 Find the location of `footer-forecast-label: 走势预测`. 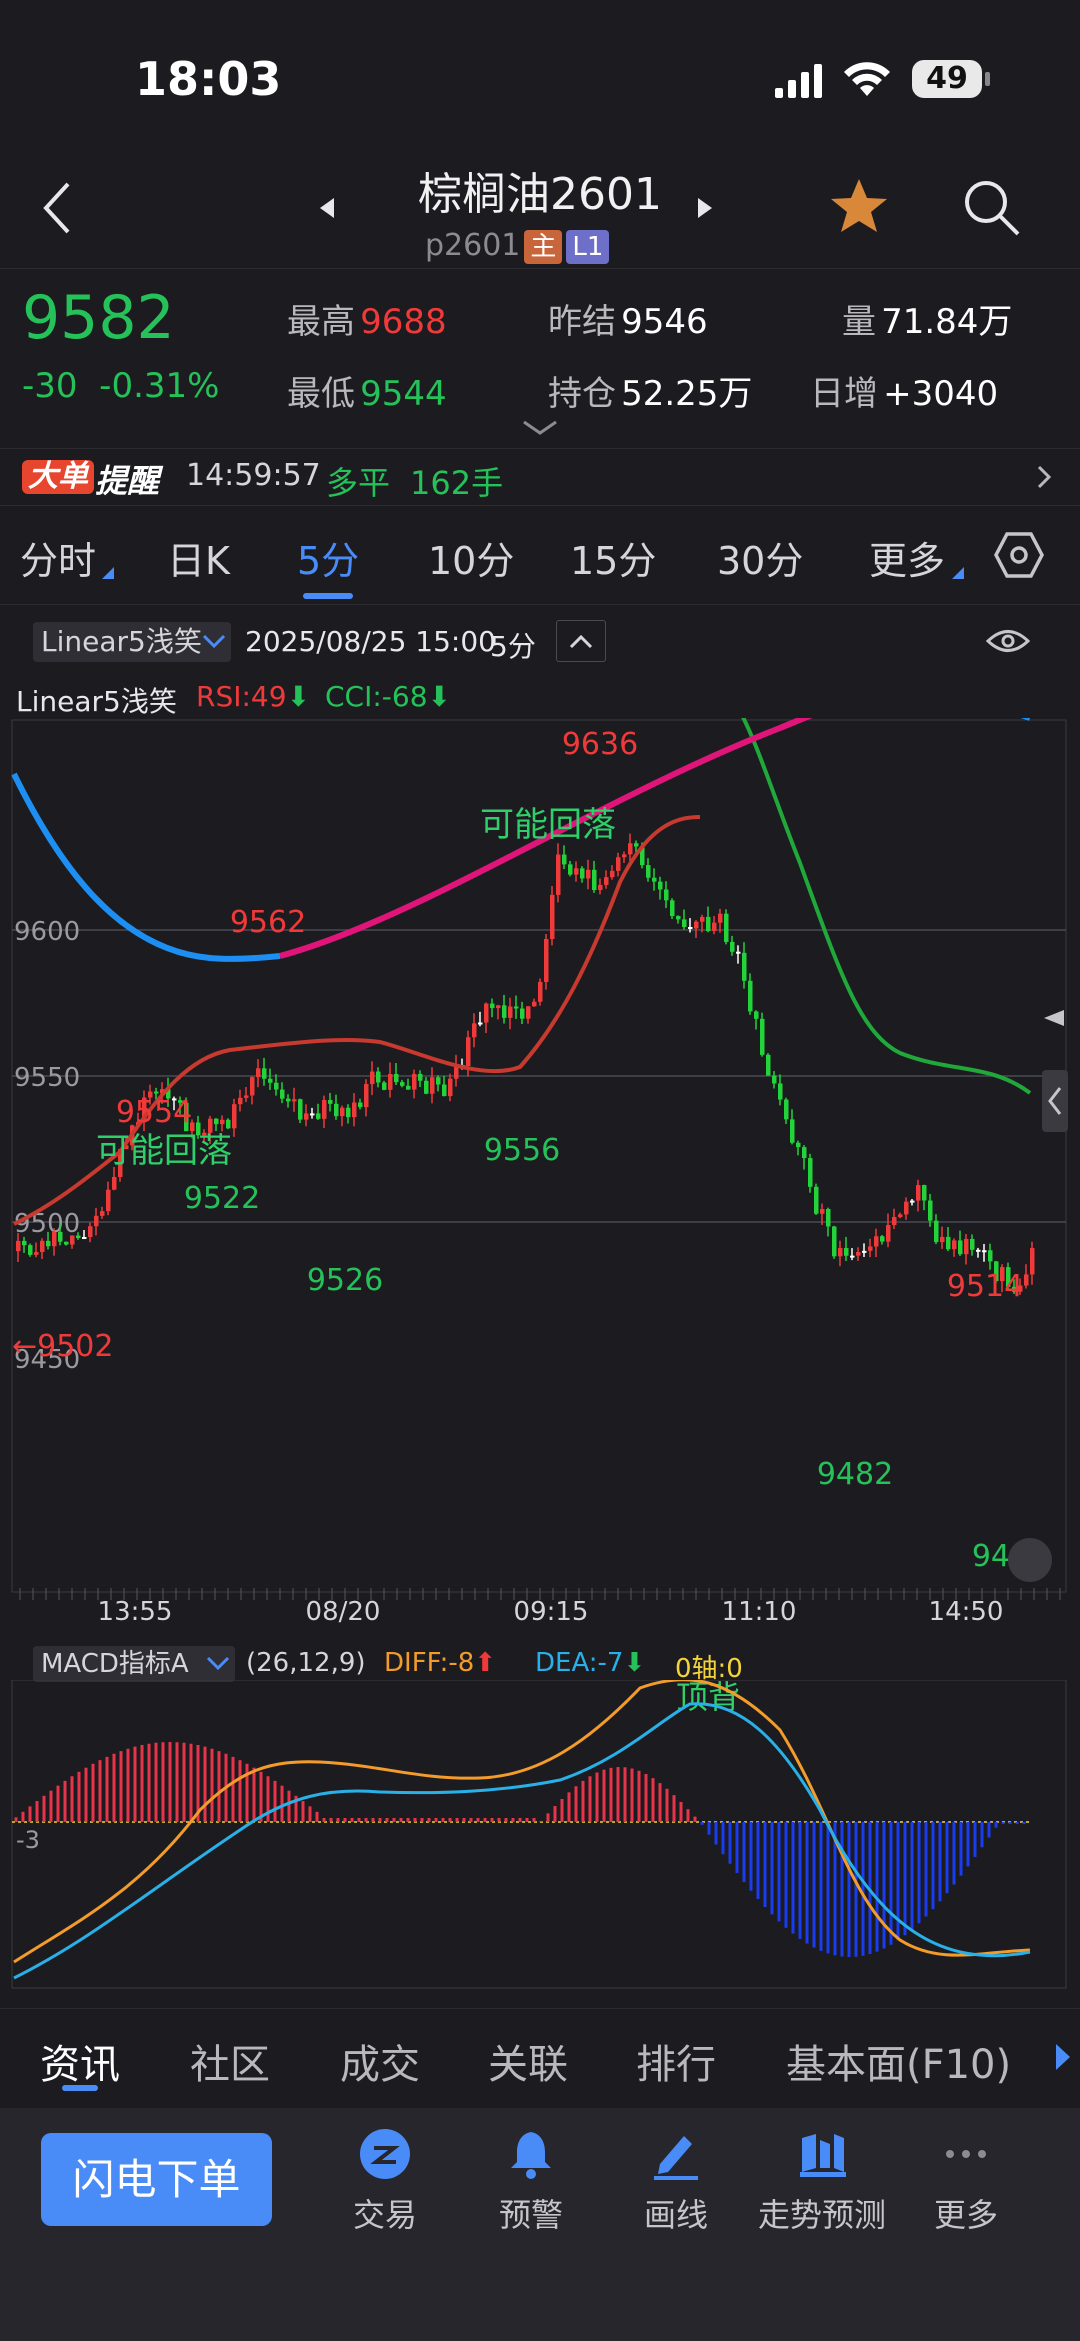

footer-forecast-label: 走势预测 is located at coordinates (821, 2215).